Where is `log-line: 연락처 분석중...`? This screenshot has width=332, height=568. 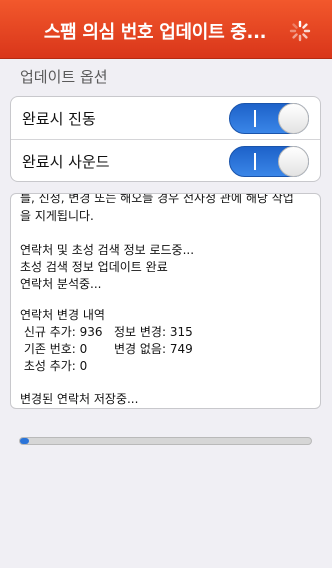 log-line: 연락처 분석중... is located at coordinates (61, 284).